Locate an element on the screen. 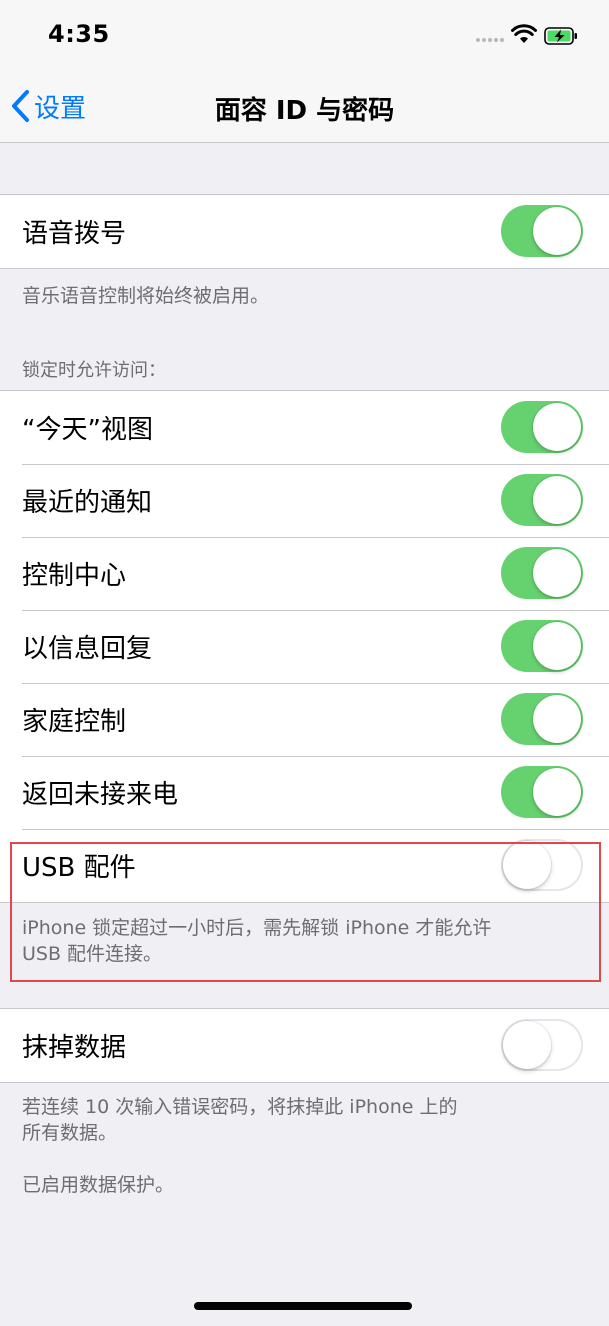  voice-dial-label: 语音拨号 is located at coordinates (74, 234).